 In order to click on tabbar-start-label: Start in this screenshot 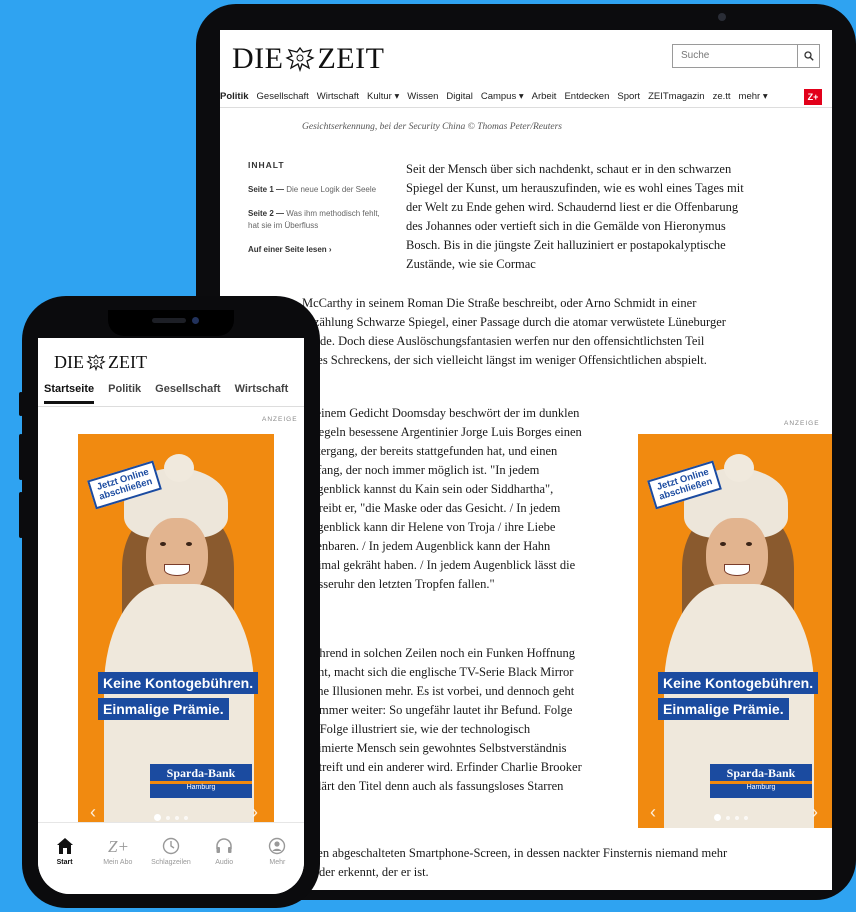, I will do `click(64, 862)`.